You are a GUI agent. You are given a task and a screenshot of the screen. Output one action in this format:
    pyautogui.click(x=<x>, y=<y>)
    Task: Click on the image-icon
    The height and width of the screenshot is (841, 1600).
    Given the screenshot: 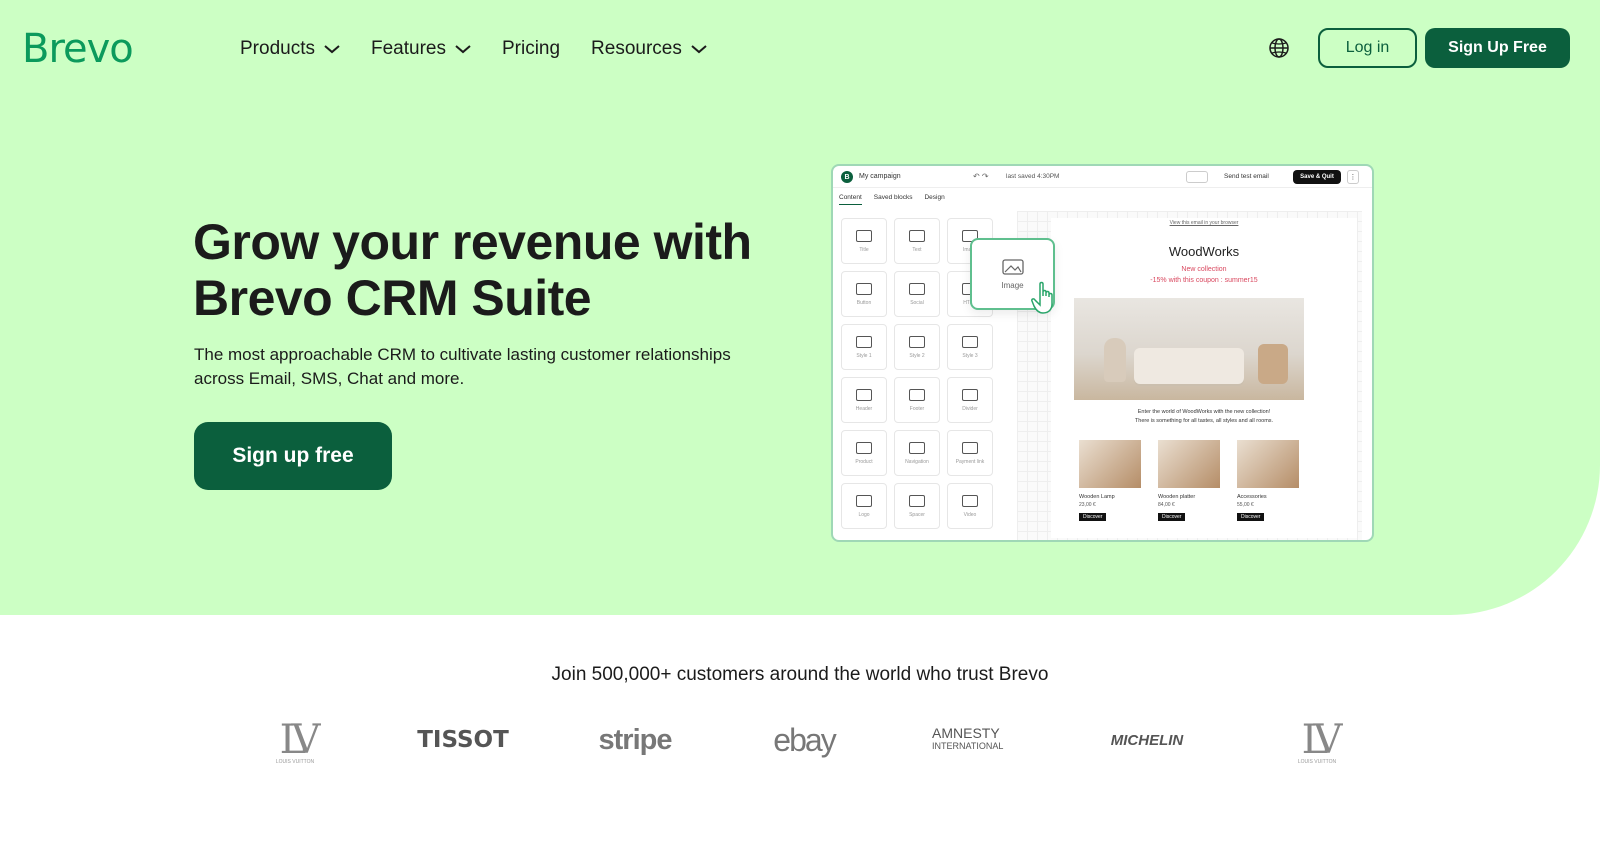 What is the action you would take?
    pyautogui.click(x=1012, y=266)
    